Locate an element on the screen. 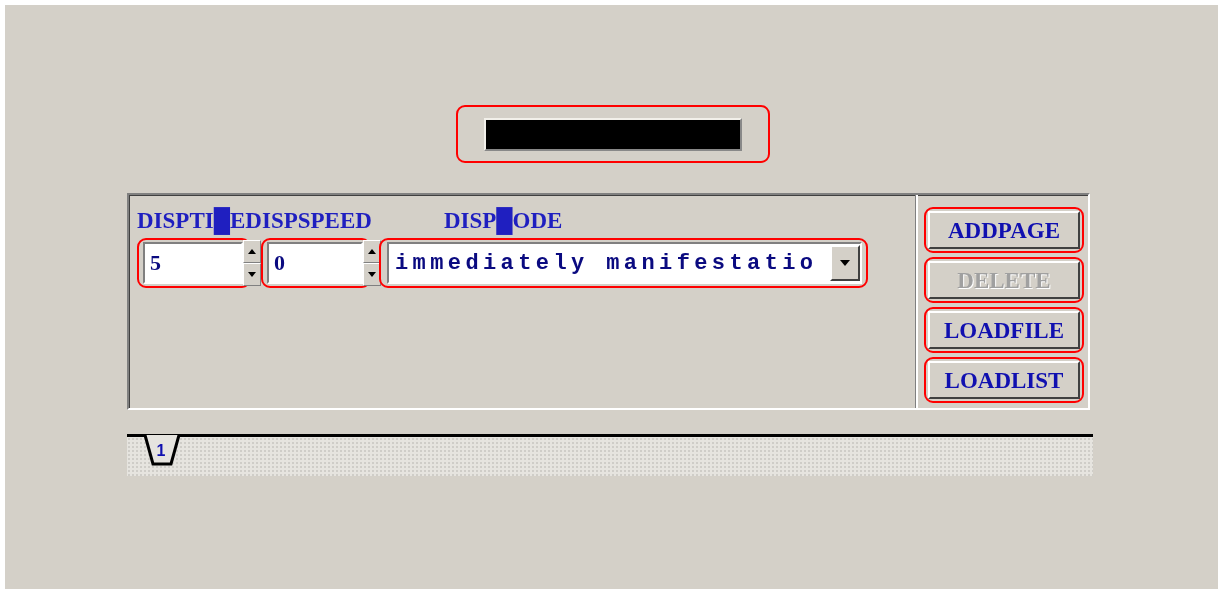 The image size is (1218, 589). field-label: DISPSPEED is located at coordinates (308, 220).